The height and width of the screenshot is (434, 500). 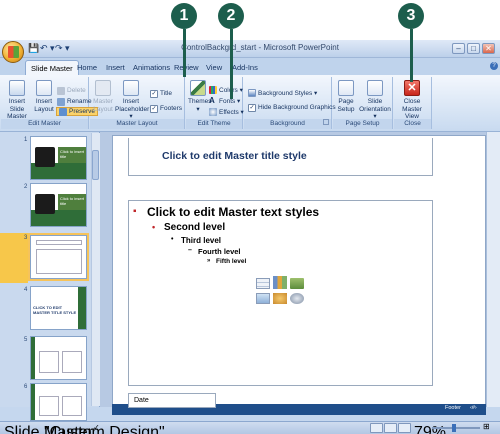 I want to click on insert-layout-label: Insert Layout, so click(x=44, y=105).